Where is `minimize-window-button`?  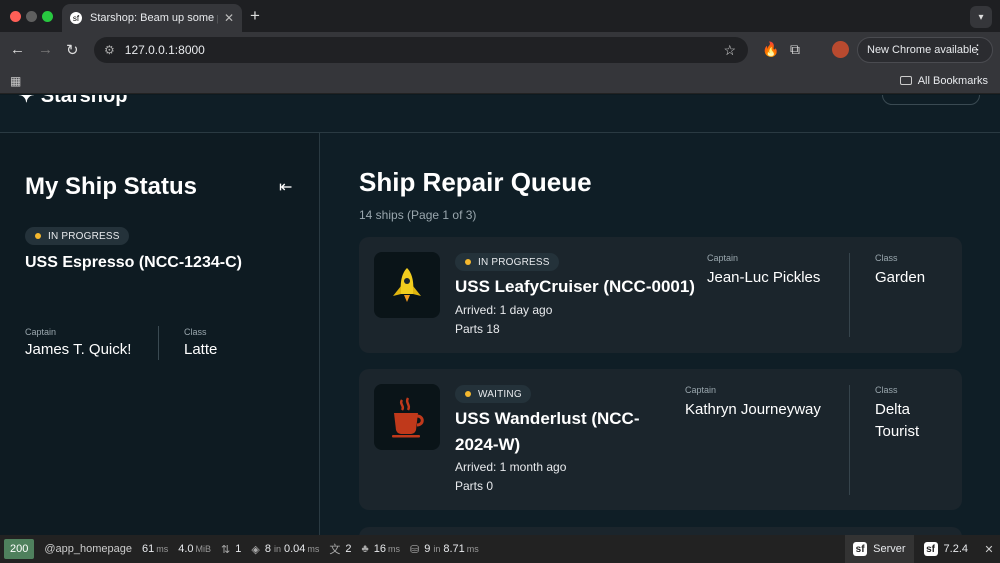
minimize-window-button is located at coordinates (31, 16).